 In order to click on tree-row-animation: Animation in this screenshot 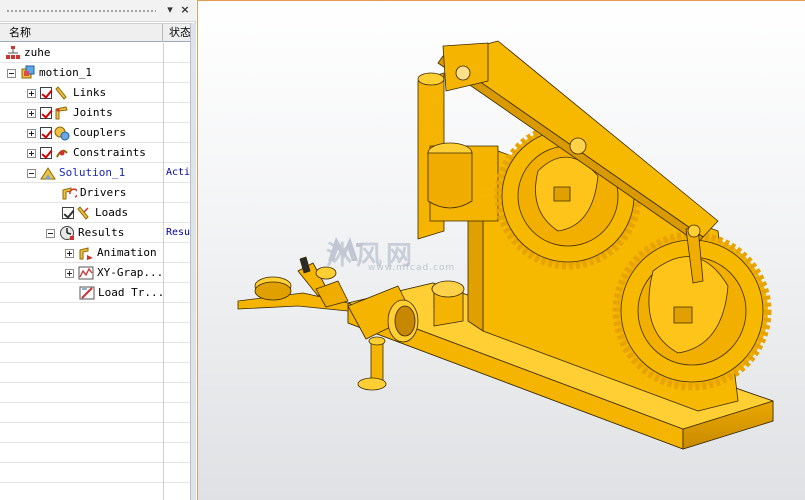, I will do `click(95, 253)`.